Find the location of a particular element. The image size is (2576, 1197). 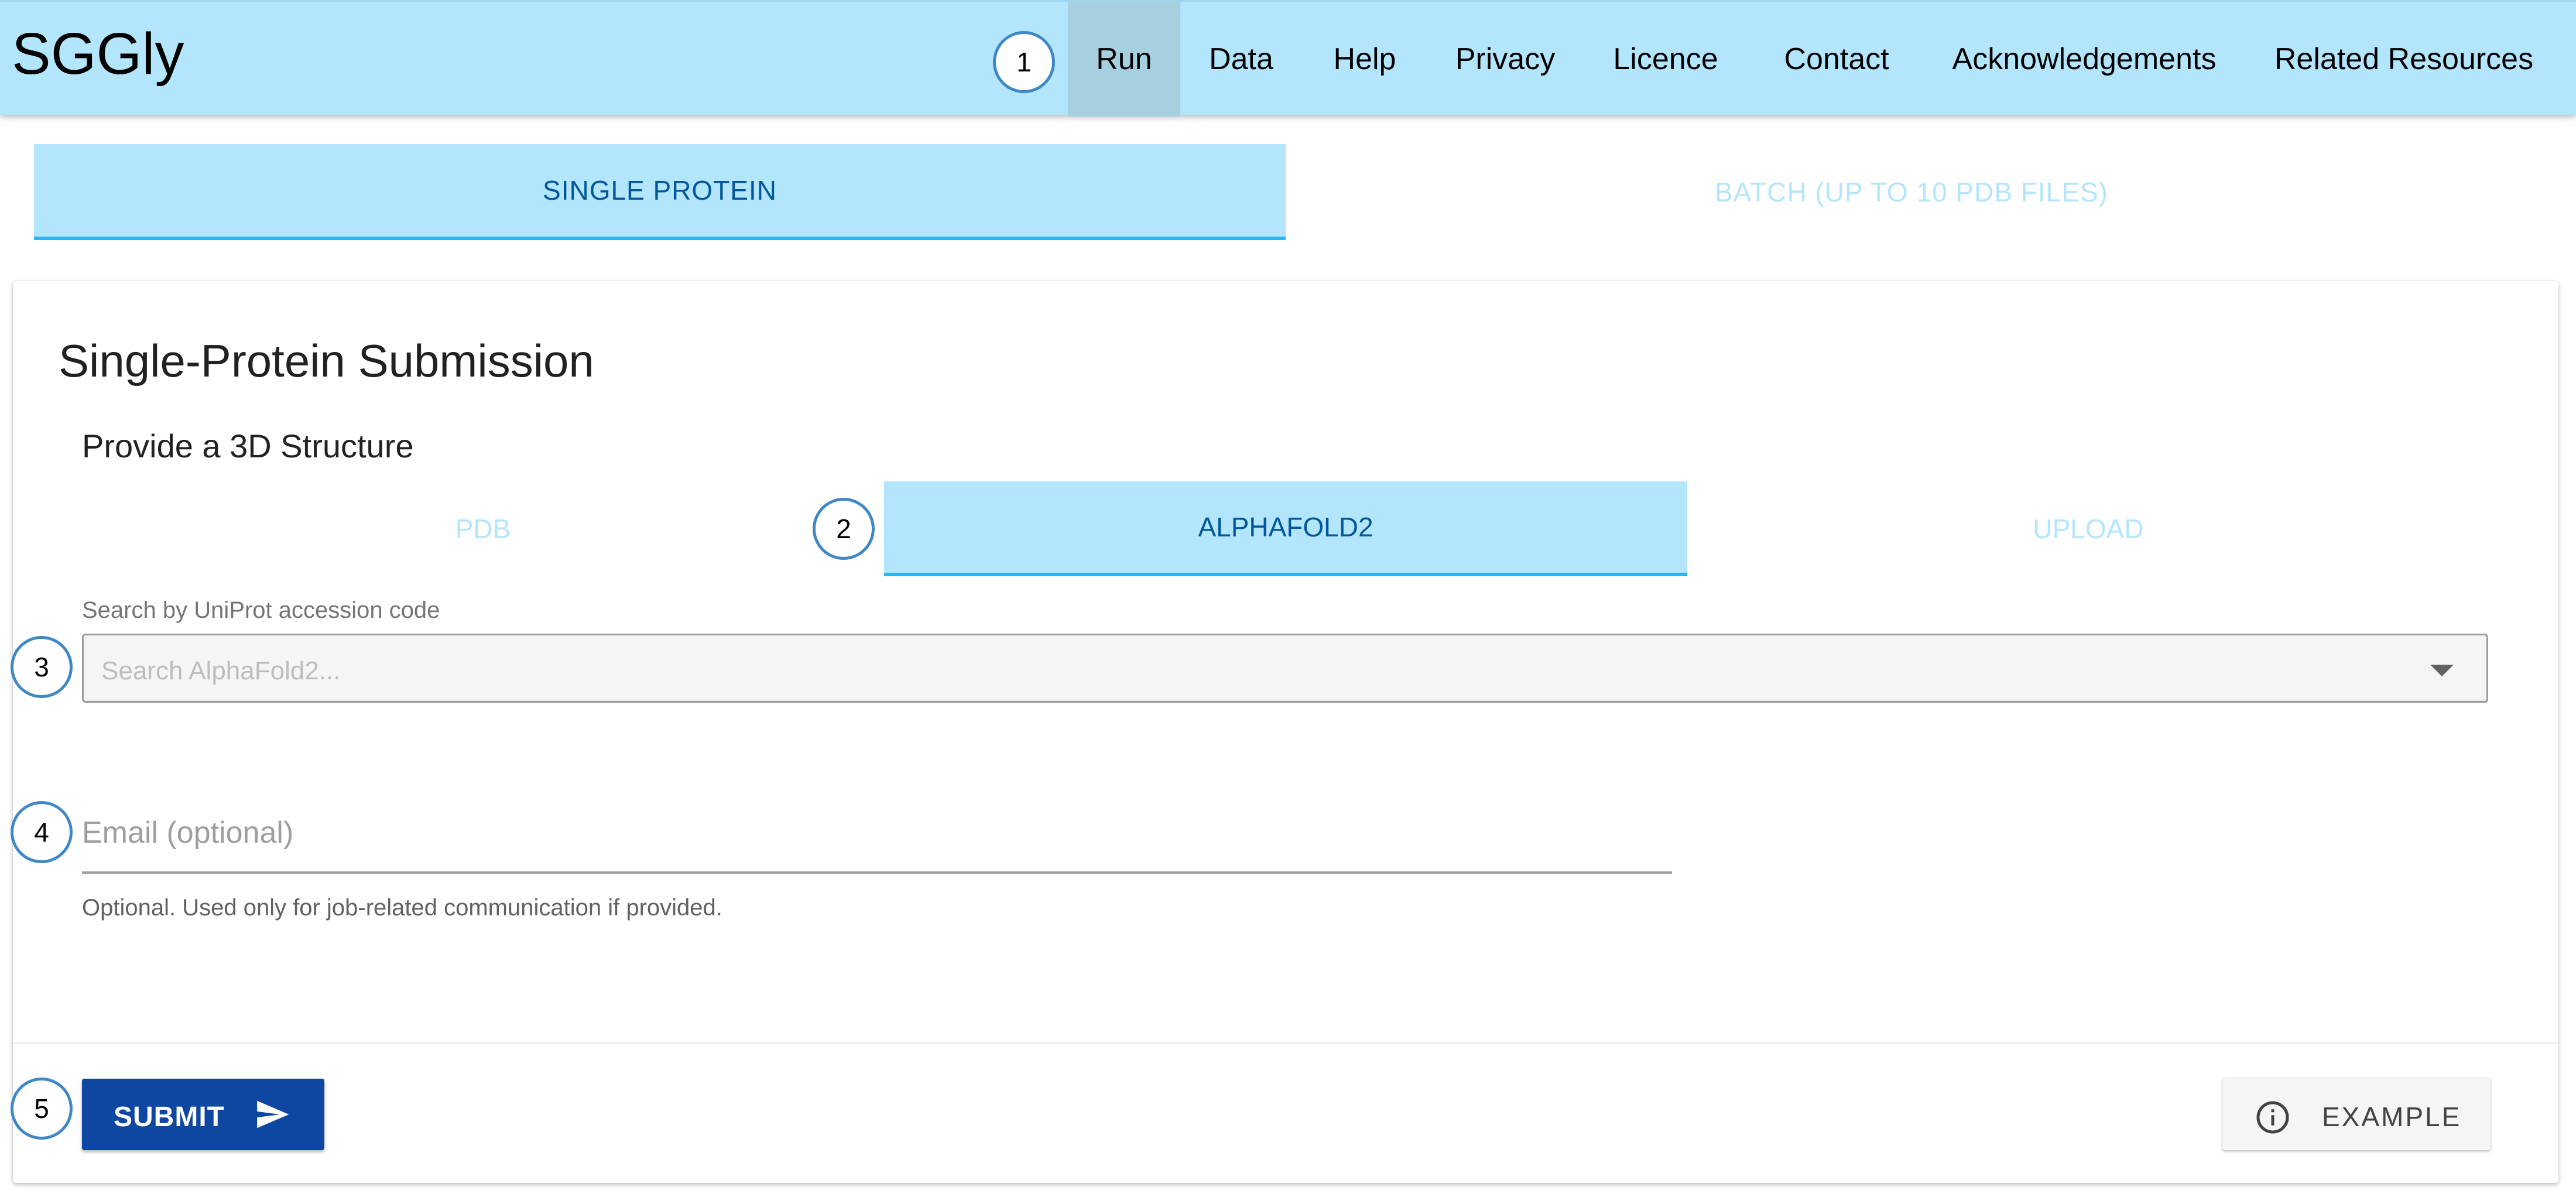

tab-single-protein: SINGLE PROTEIN is located at coordinates (660, 192).